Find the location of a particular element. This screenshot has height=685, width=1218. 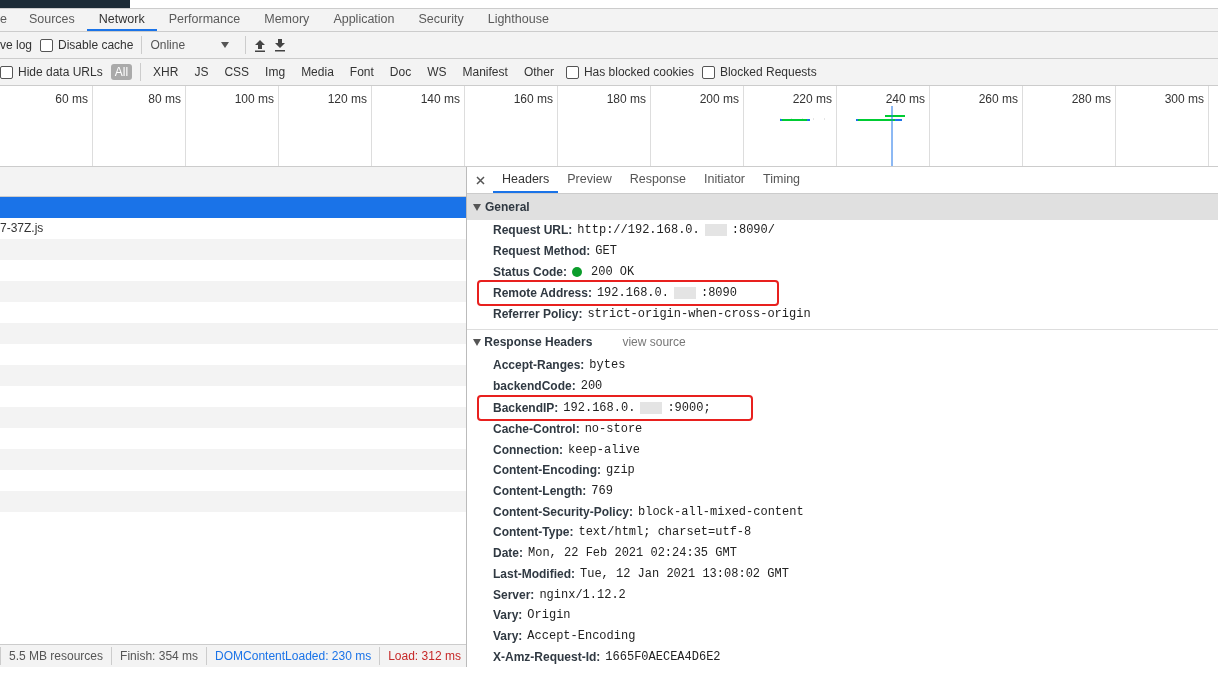

summary-text: Finish: 354 ms is located at coordinates (159, 656).